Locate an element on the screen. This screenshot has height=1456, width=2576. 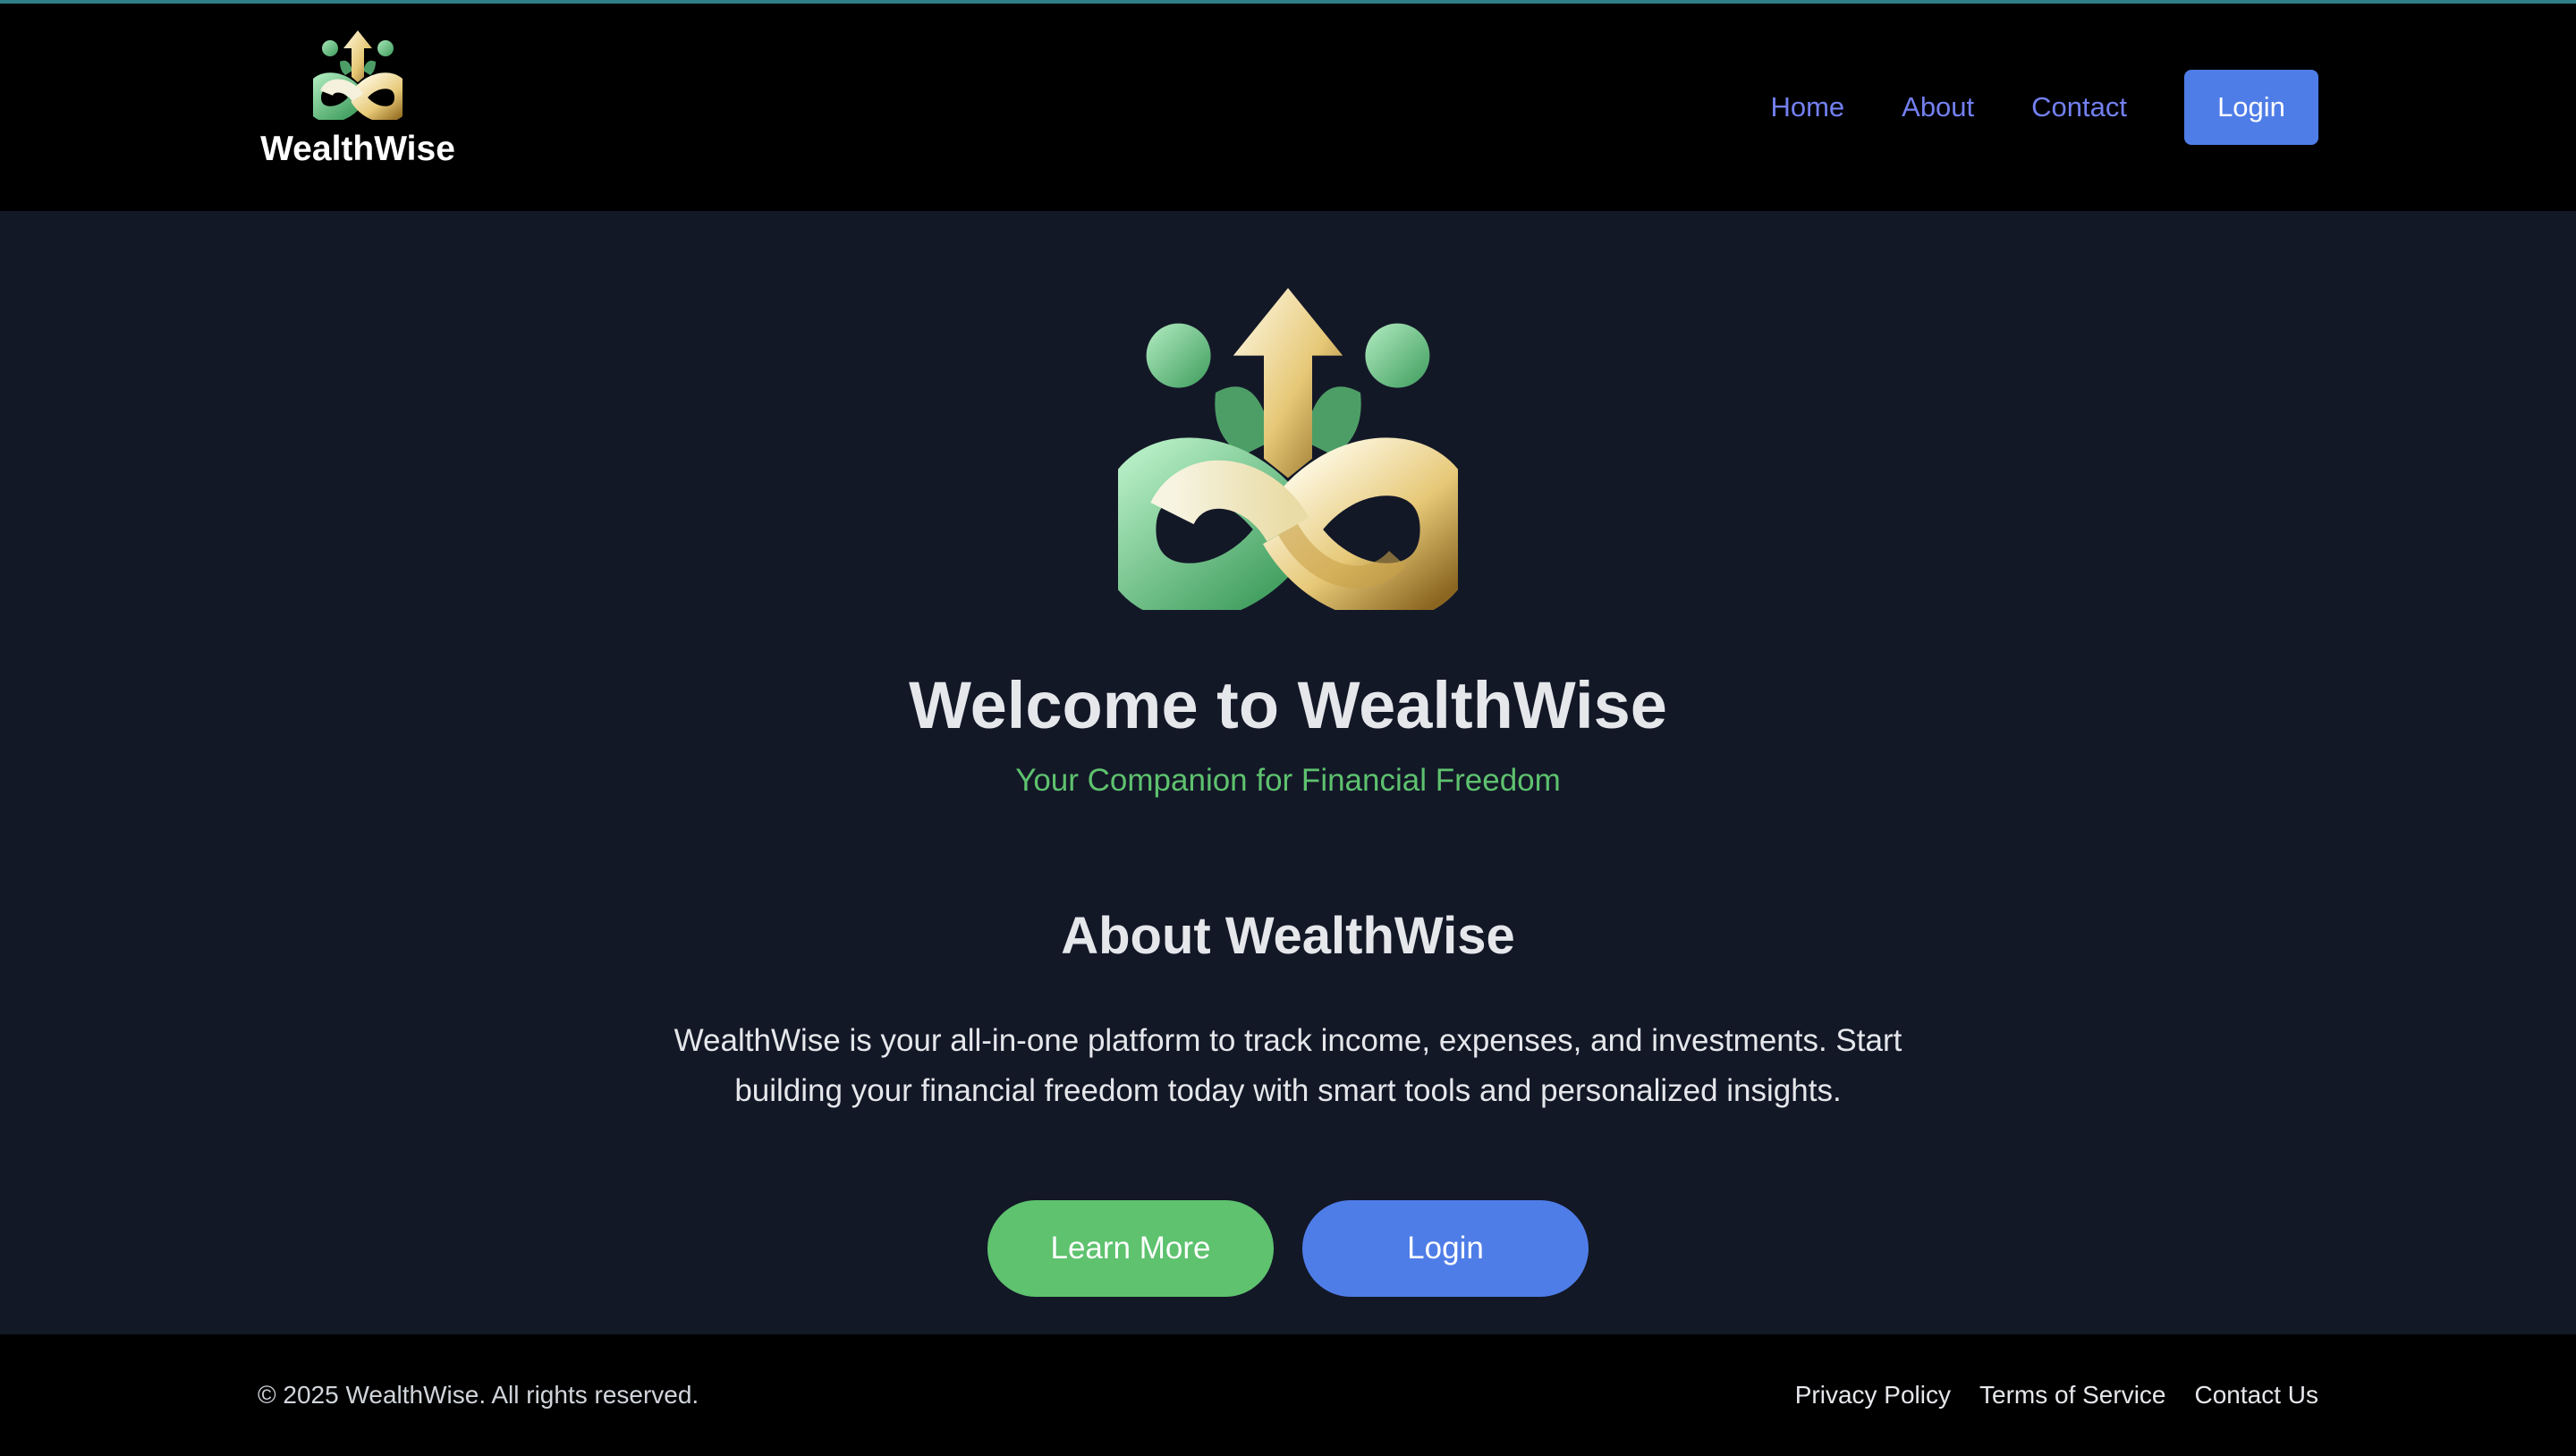
hero-title: Welcome to WealthWise is located at coordinates (1288, 705).